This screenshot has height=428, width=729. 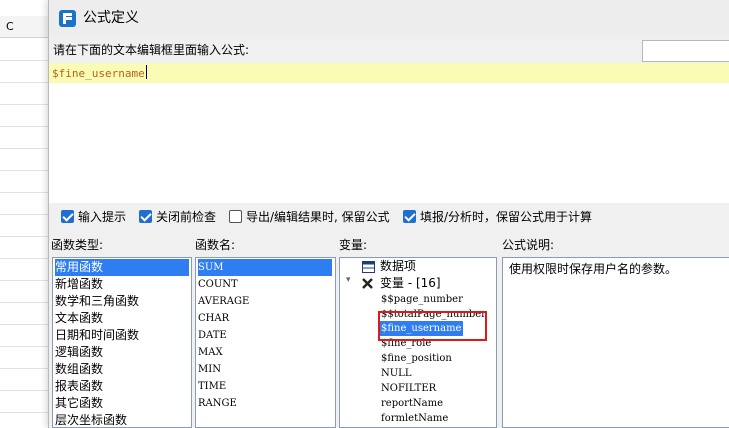 I want to click on description-header: 公式说明:, so click(x=528, y=245).